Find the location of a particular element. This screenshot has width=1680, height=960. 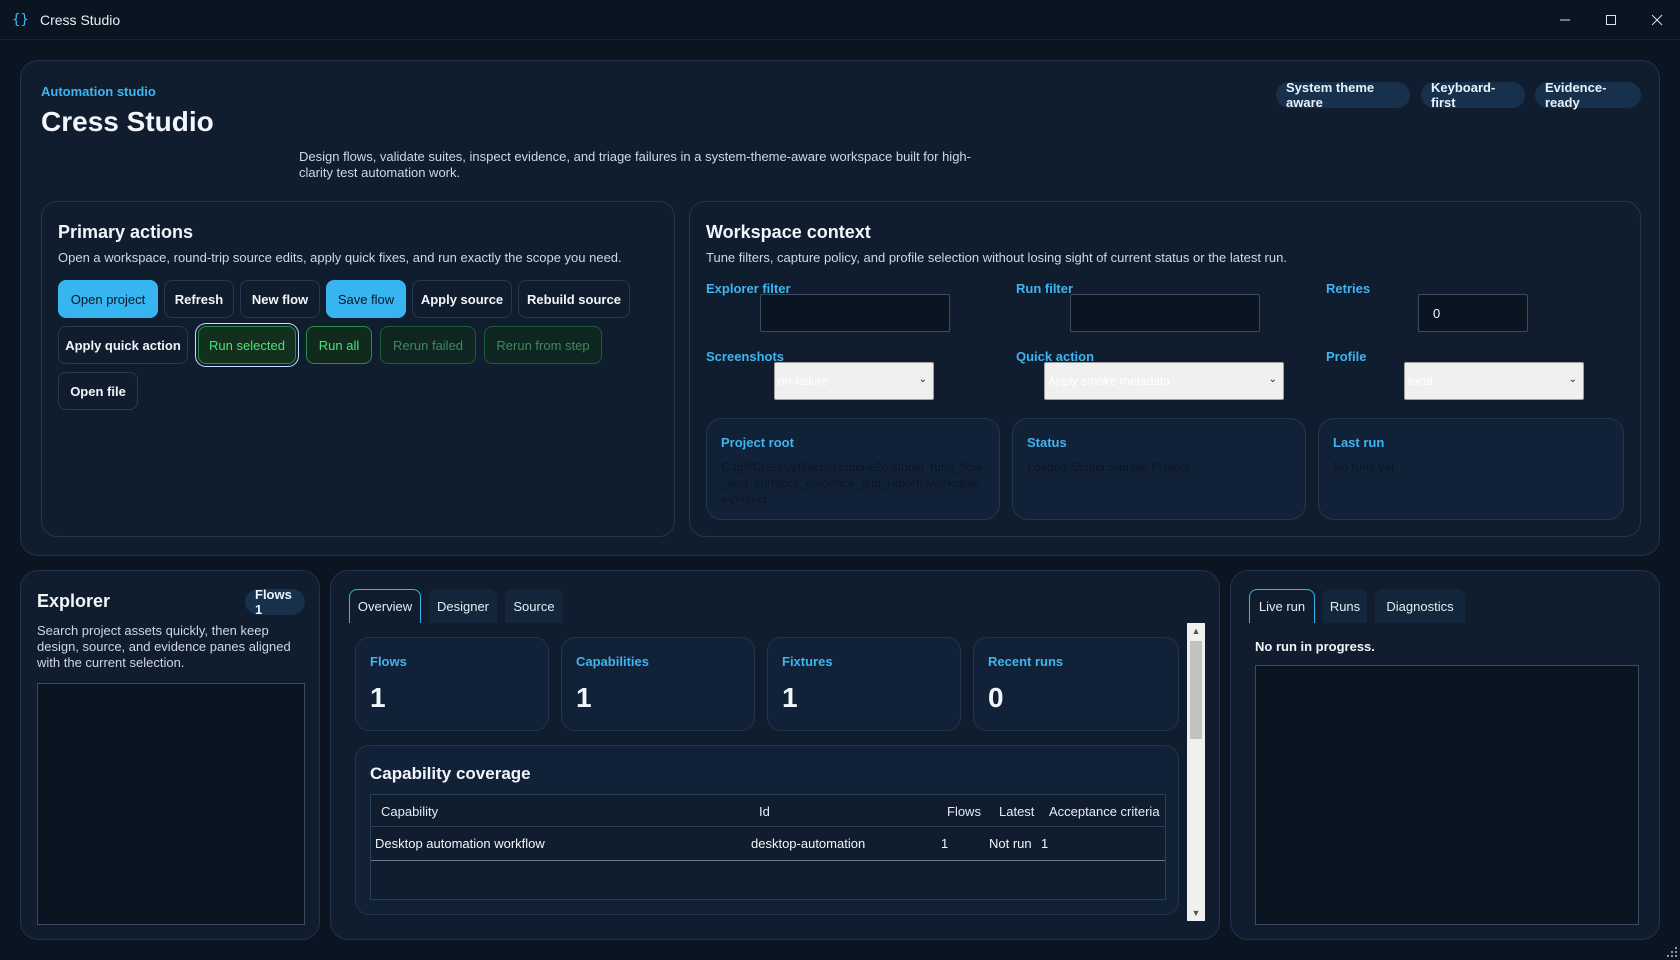

run-selected-button: Run selected is located at coordinates (247, 345).